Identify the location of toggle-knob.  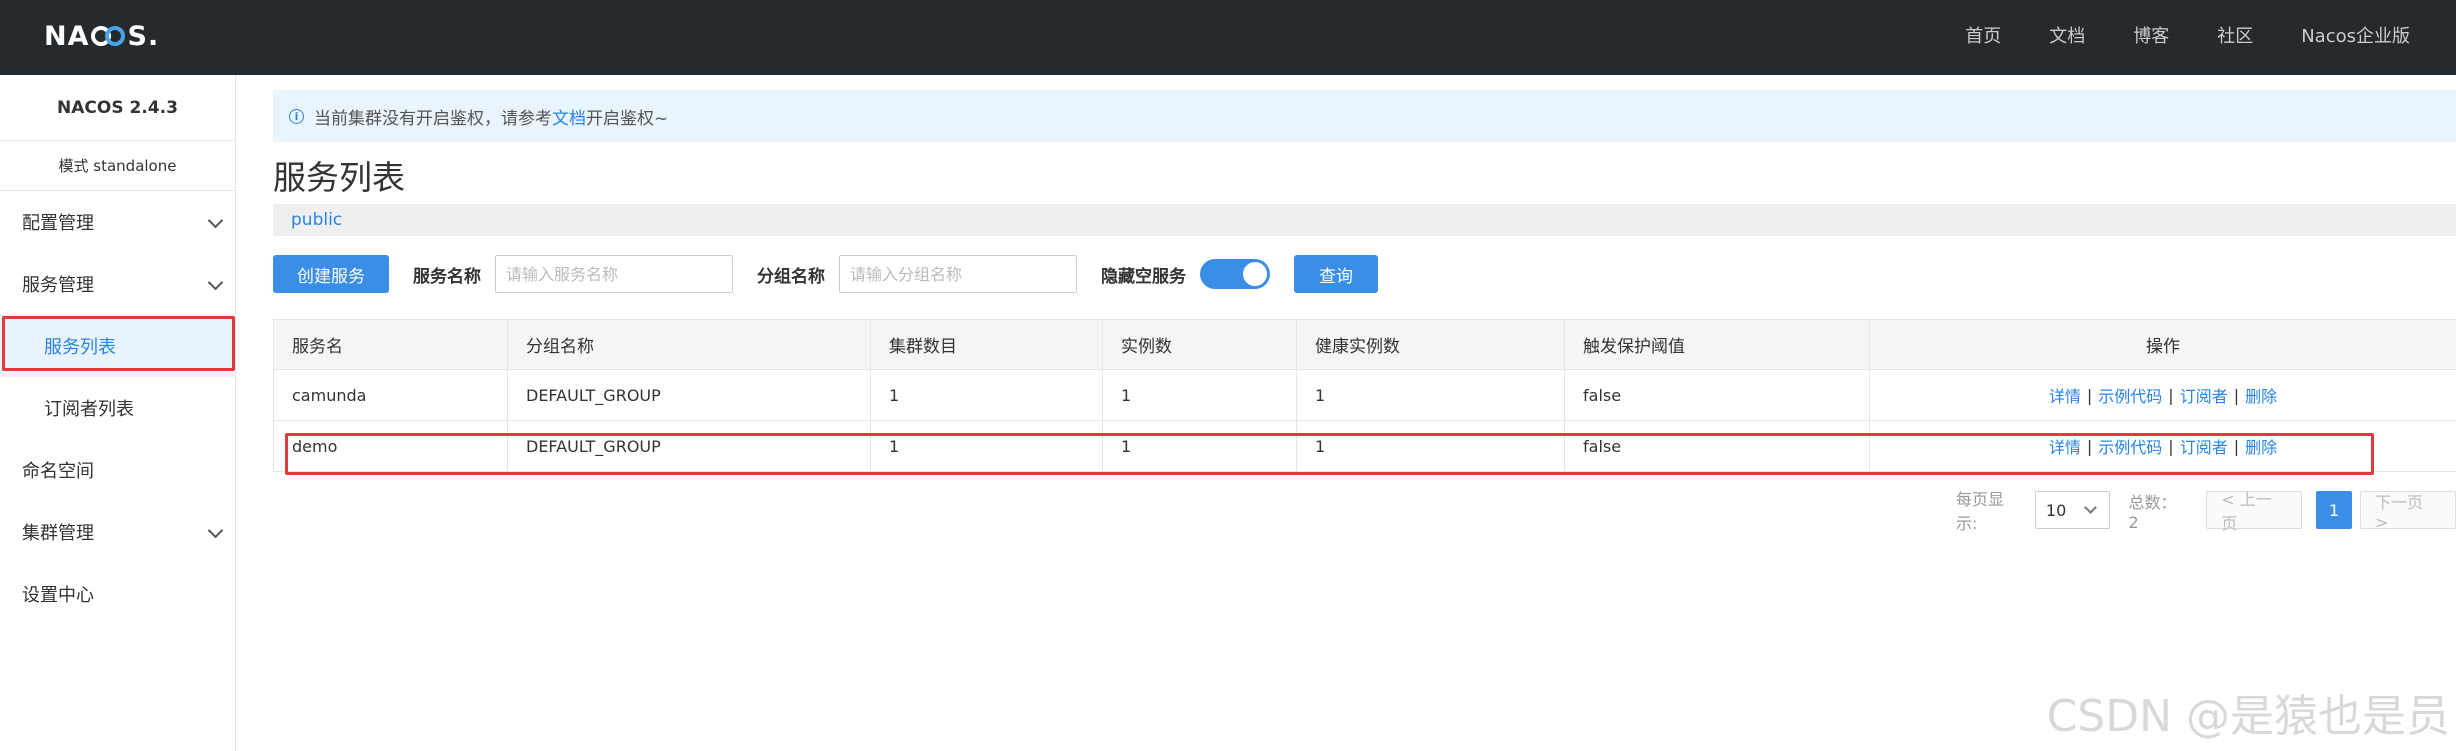
(1255, 274).